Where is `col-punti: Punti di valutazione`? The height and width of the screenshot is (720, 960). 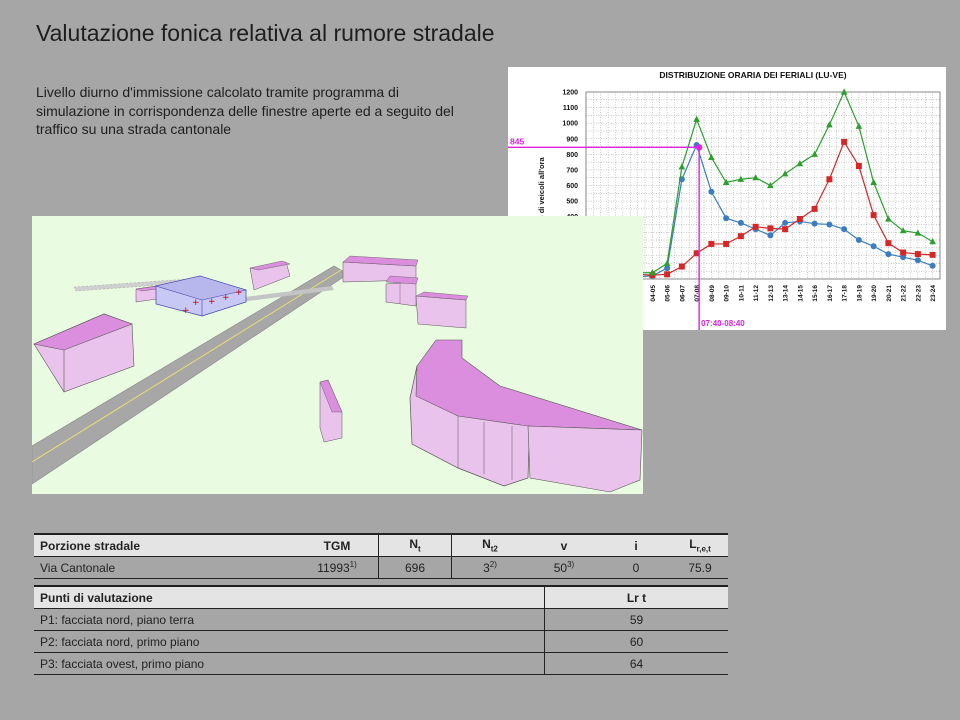
col-punti: Punti di valutazione is located at coordinates (289, 597).